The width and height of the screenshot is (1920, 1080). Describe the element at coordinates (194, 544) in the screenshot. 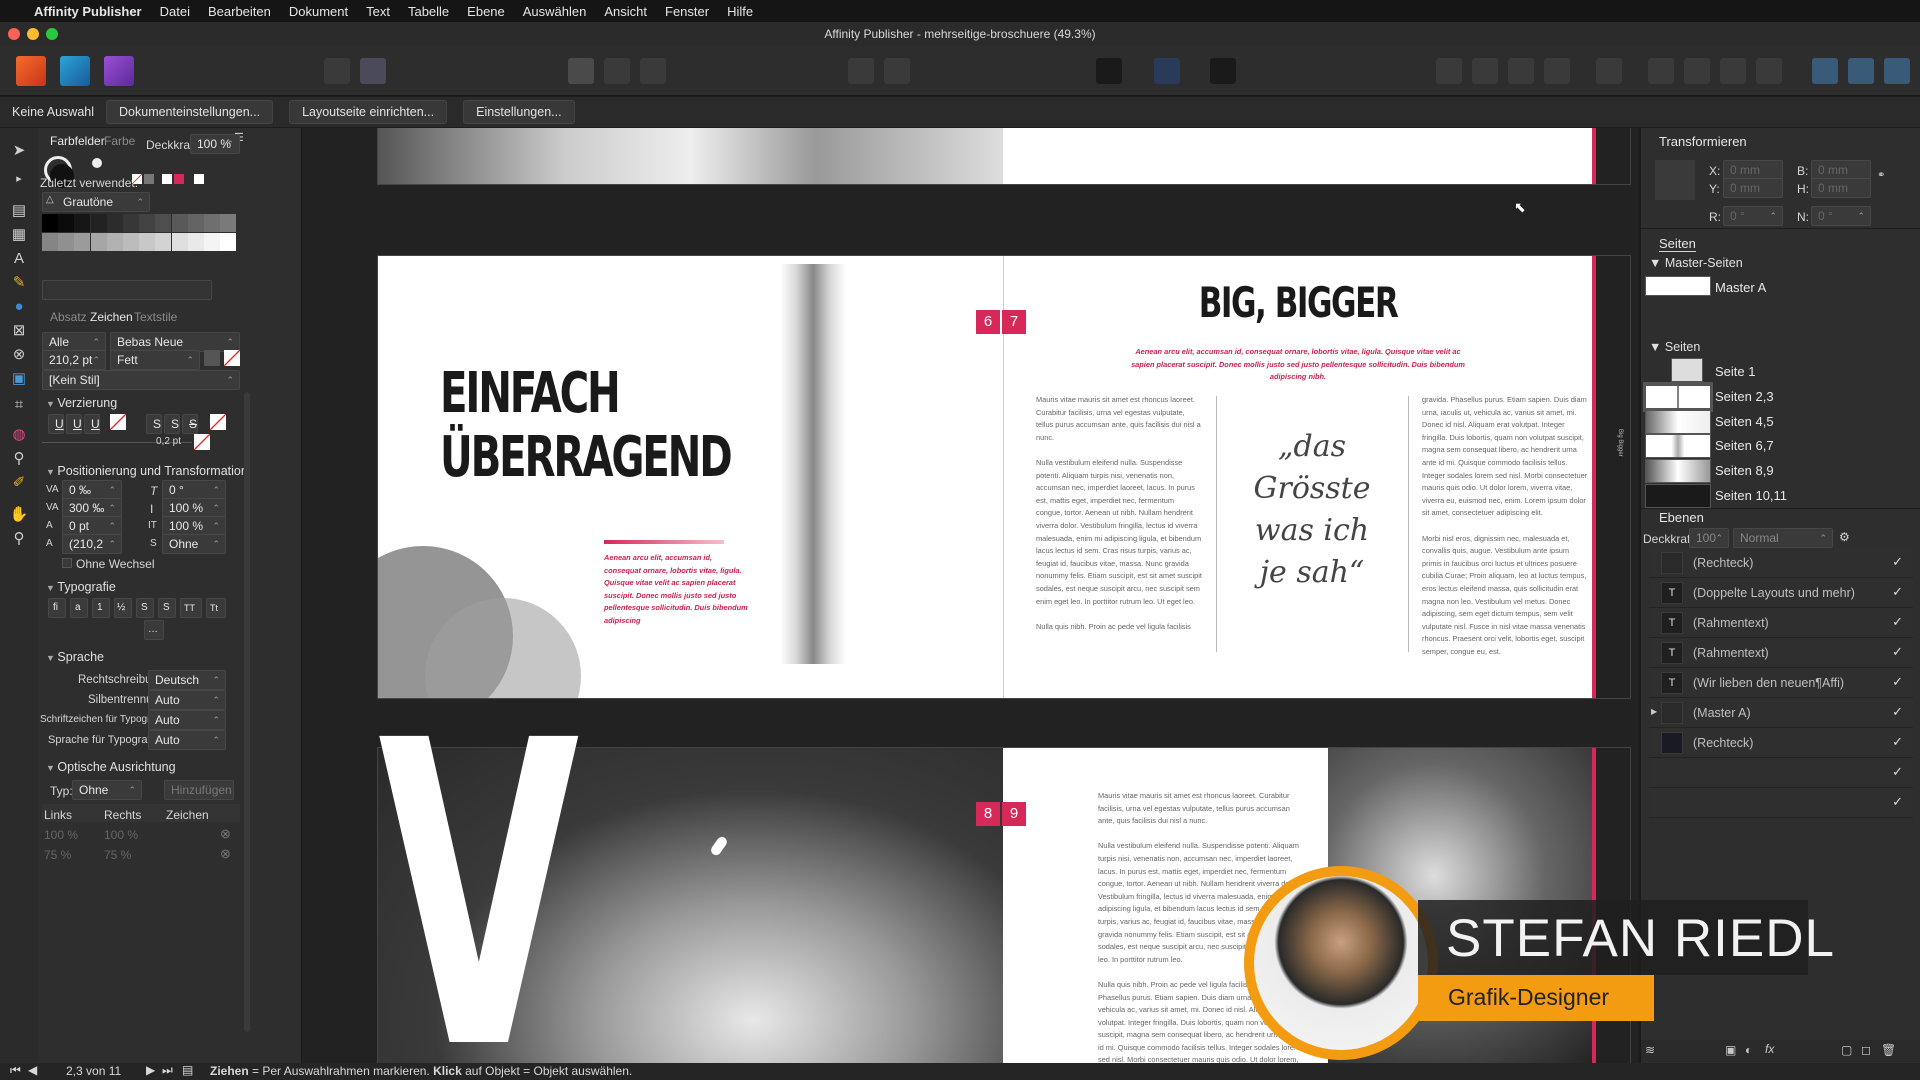

I see `justify-select: Ohne` at that location.